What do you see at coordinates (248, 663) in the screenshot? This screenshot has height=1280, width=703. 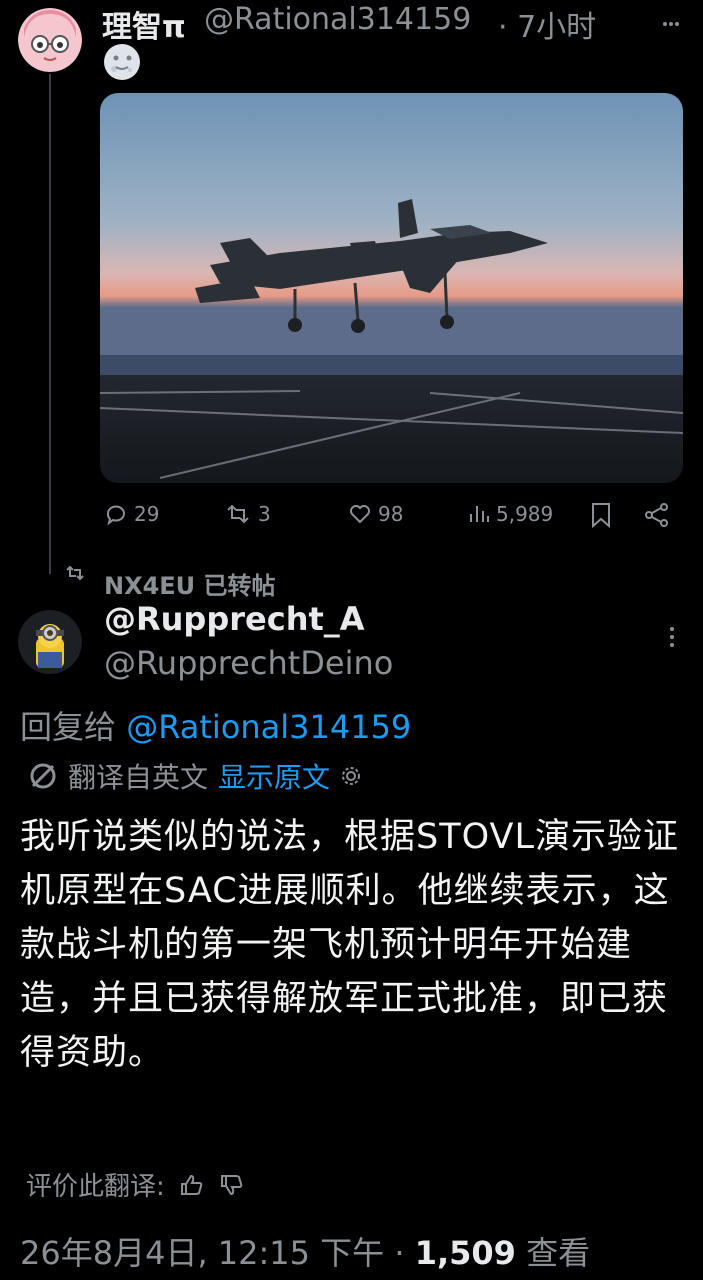 I see `user-handle: @RupprechtDeino` at bounding box center [248, 663].